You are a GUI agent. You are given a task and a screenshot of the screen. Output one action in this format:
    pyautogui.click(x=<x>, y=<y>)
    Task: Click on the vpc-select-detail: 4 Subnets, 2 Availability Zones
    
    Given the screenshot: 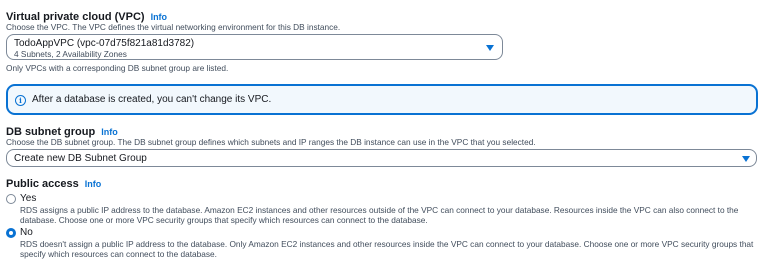 What is the action you would take?
    pyautogui.click(x=70, y=54)
    